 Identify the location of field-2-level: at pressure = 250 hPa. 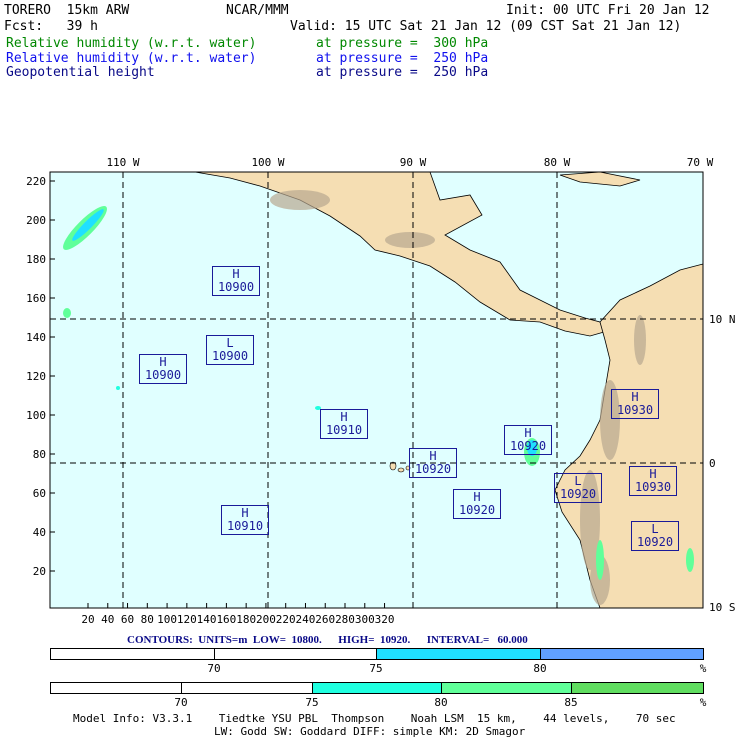
(402, 58).